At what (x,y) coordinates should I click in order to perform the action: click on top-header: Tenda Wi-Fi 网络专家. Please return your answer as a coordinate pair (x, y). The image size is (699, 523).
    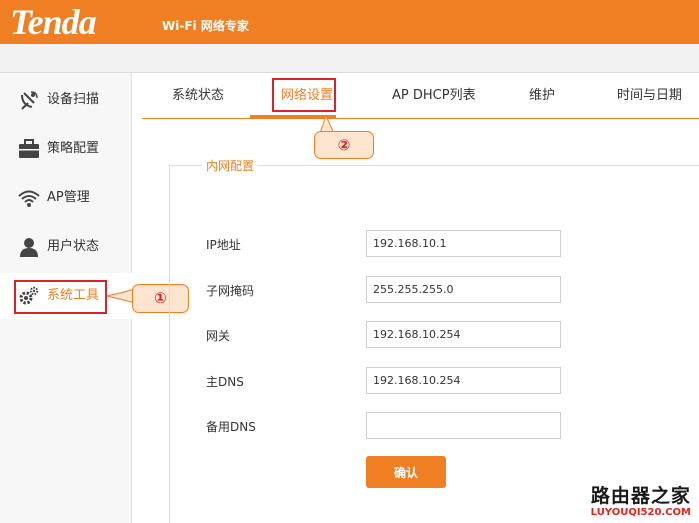
    Looking at the image, I should click on (349, 22).